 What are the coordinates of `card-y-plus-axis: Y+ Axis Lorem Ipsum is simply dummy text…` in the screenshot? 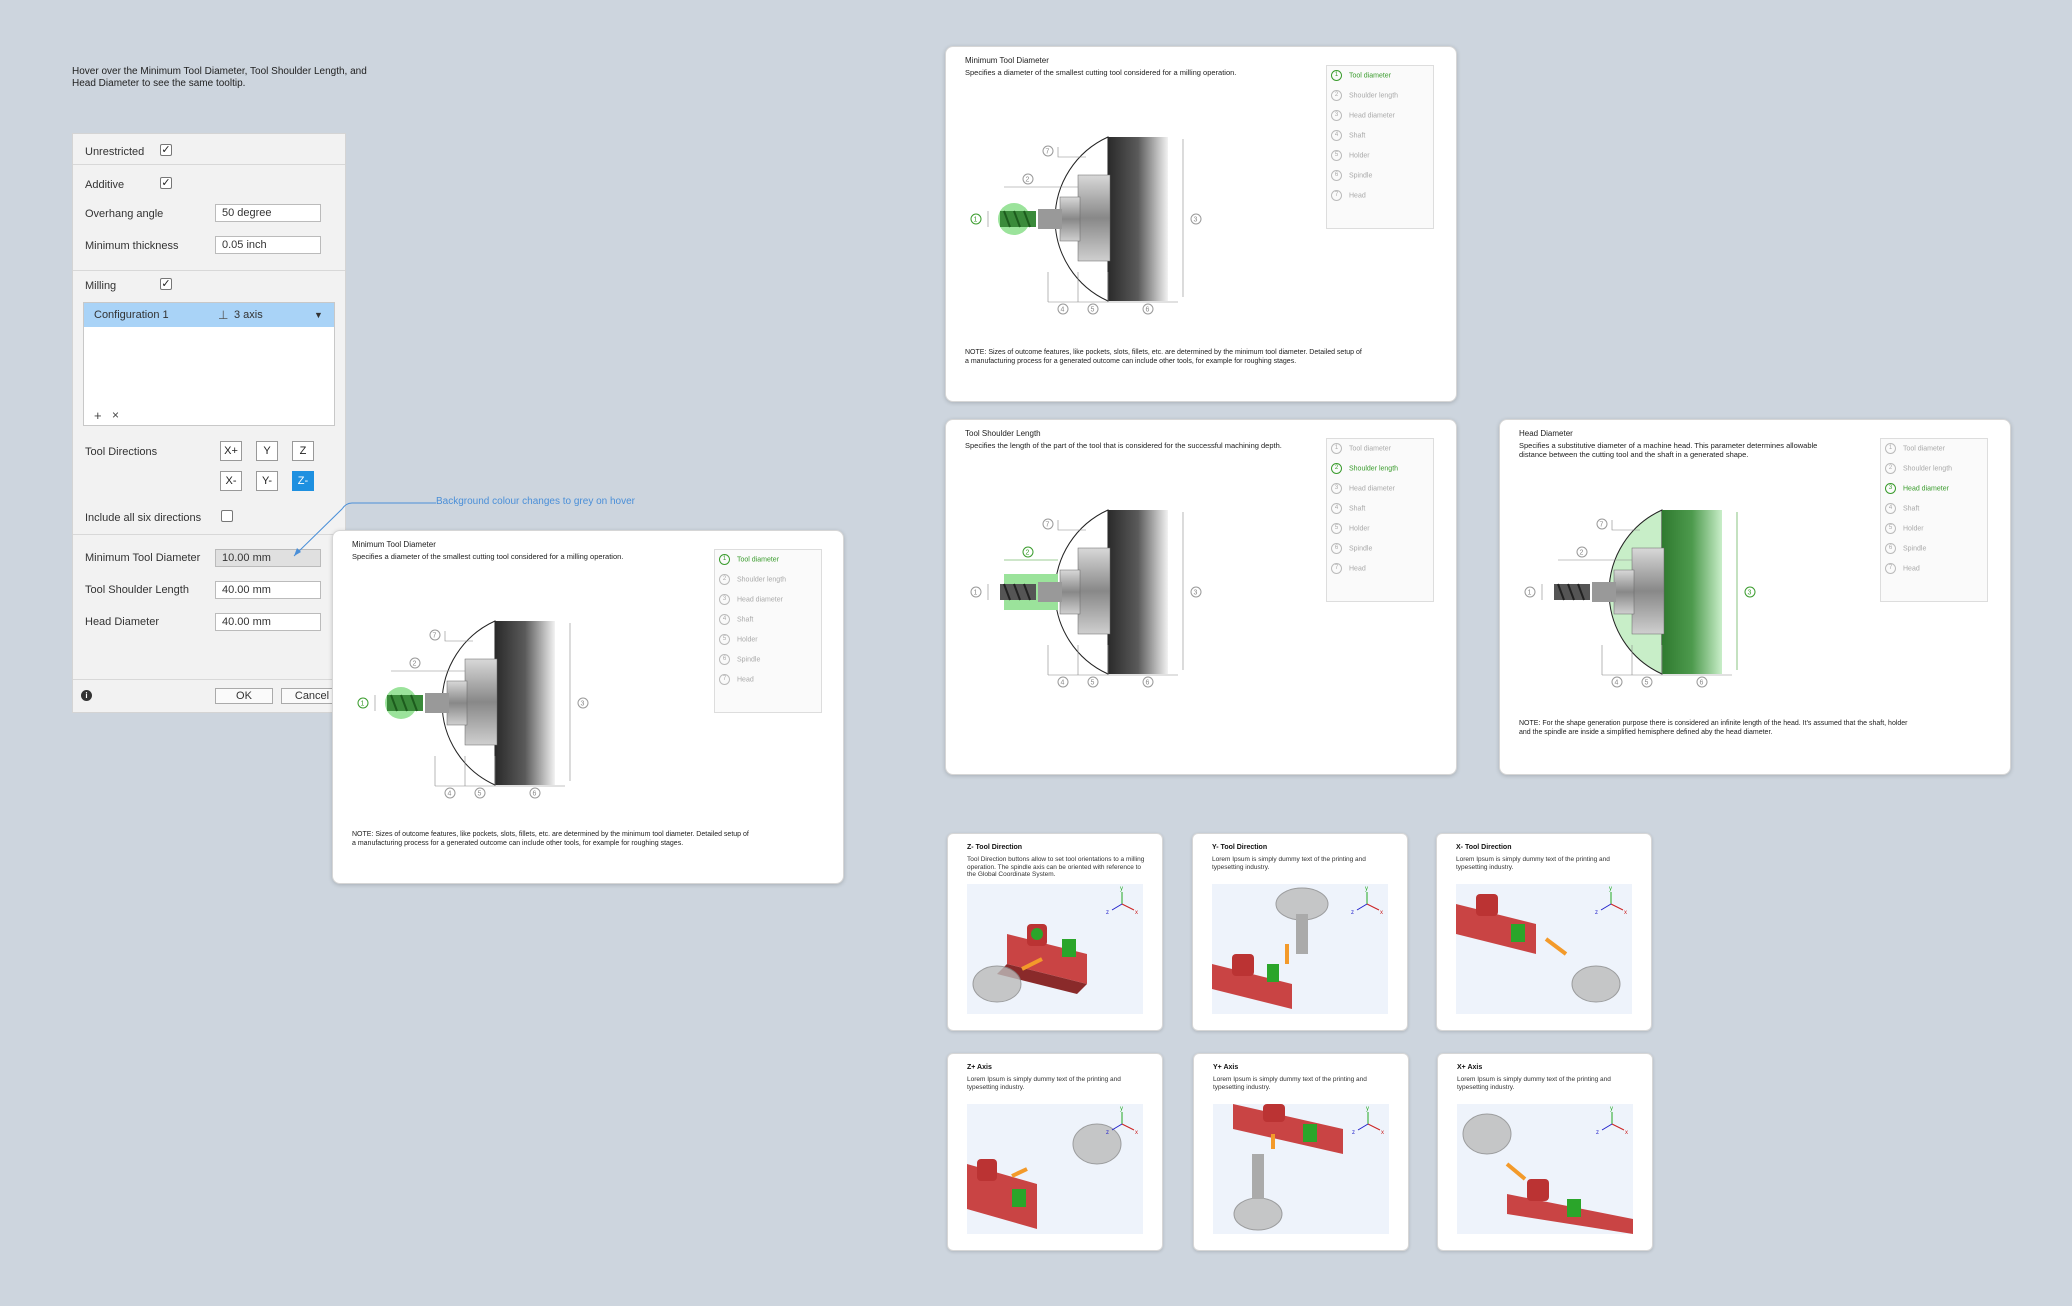 It's located at (1301, 1152).